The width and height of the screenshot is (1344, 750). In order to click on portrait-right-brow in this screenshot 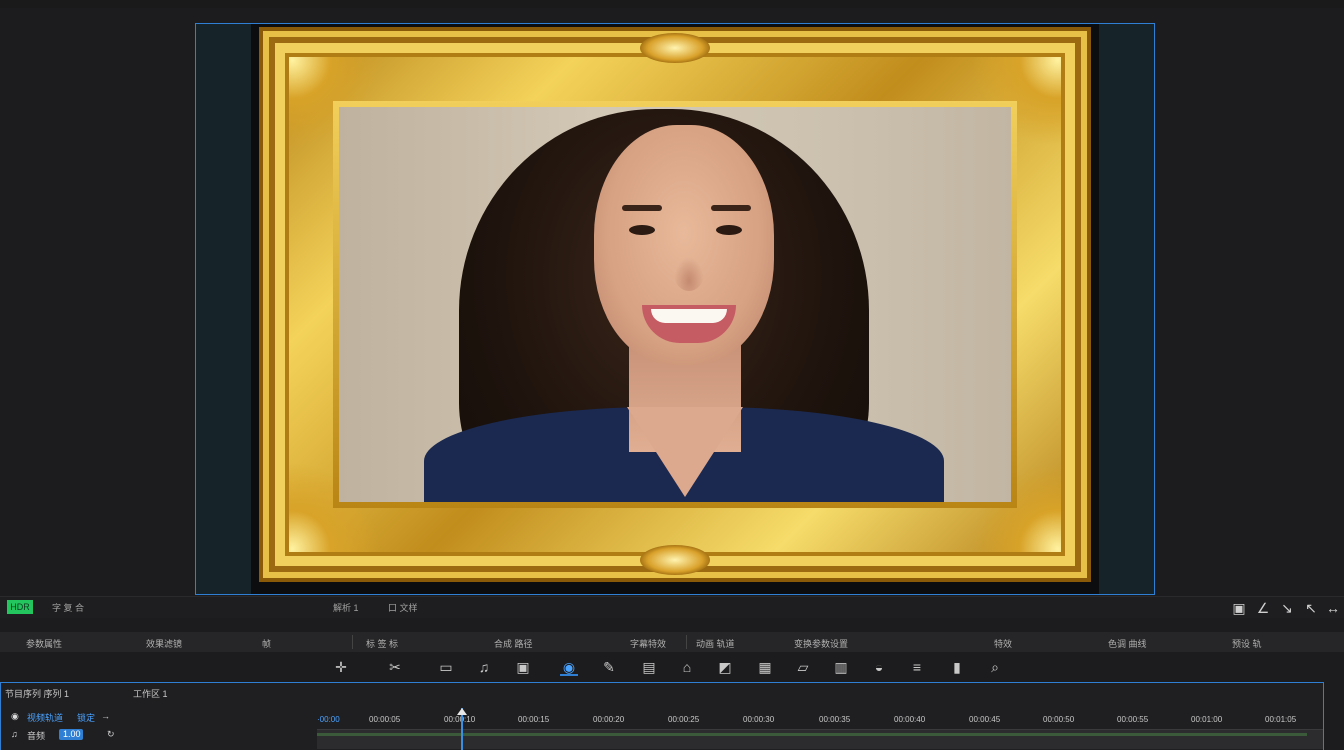, I will do `click(731, 208)`.